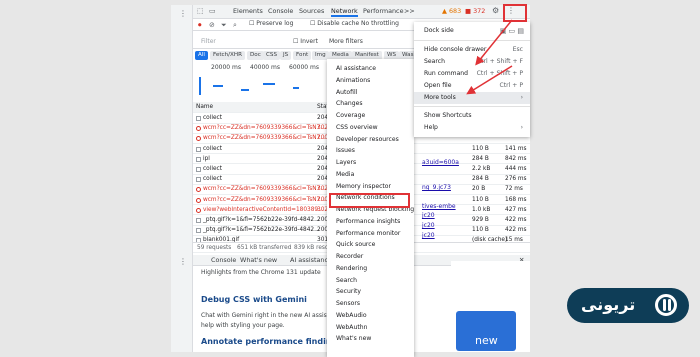 Image resolution: width=700 pixels, height=357 pixels. I want to click on arrow-to-more-tools, so click(489, 80).